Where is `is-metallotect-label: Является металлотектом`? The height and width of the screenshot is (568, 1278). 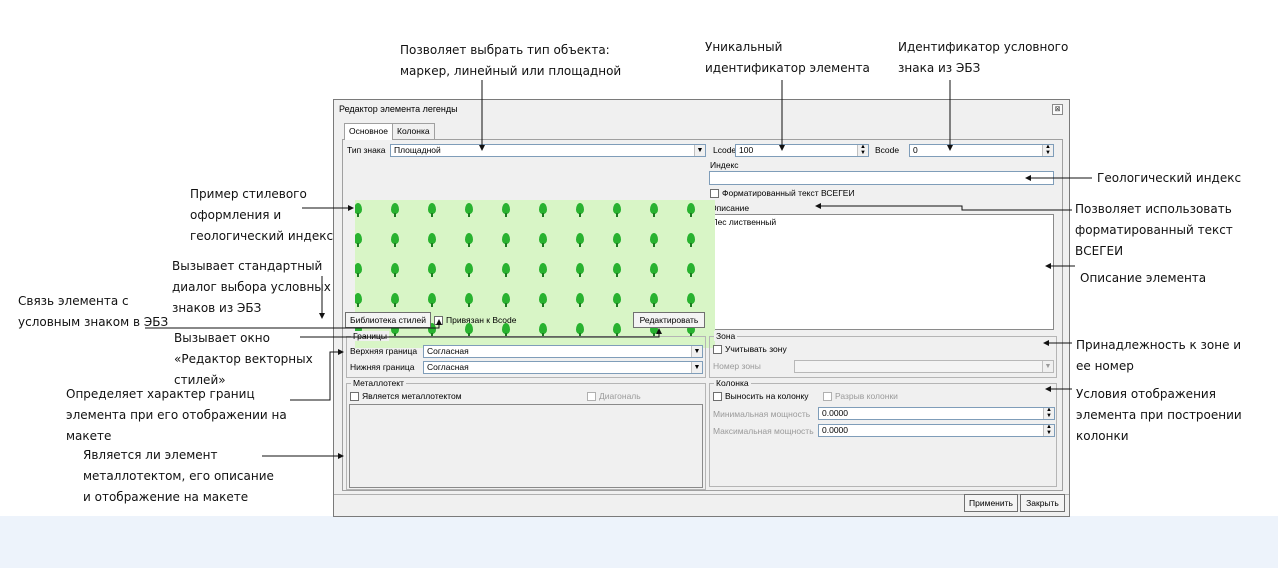
is-metallotect-label: Является металлотектом is located at coordinates (412, 396).